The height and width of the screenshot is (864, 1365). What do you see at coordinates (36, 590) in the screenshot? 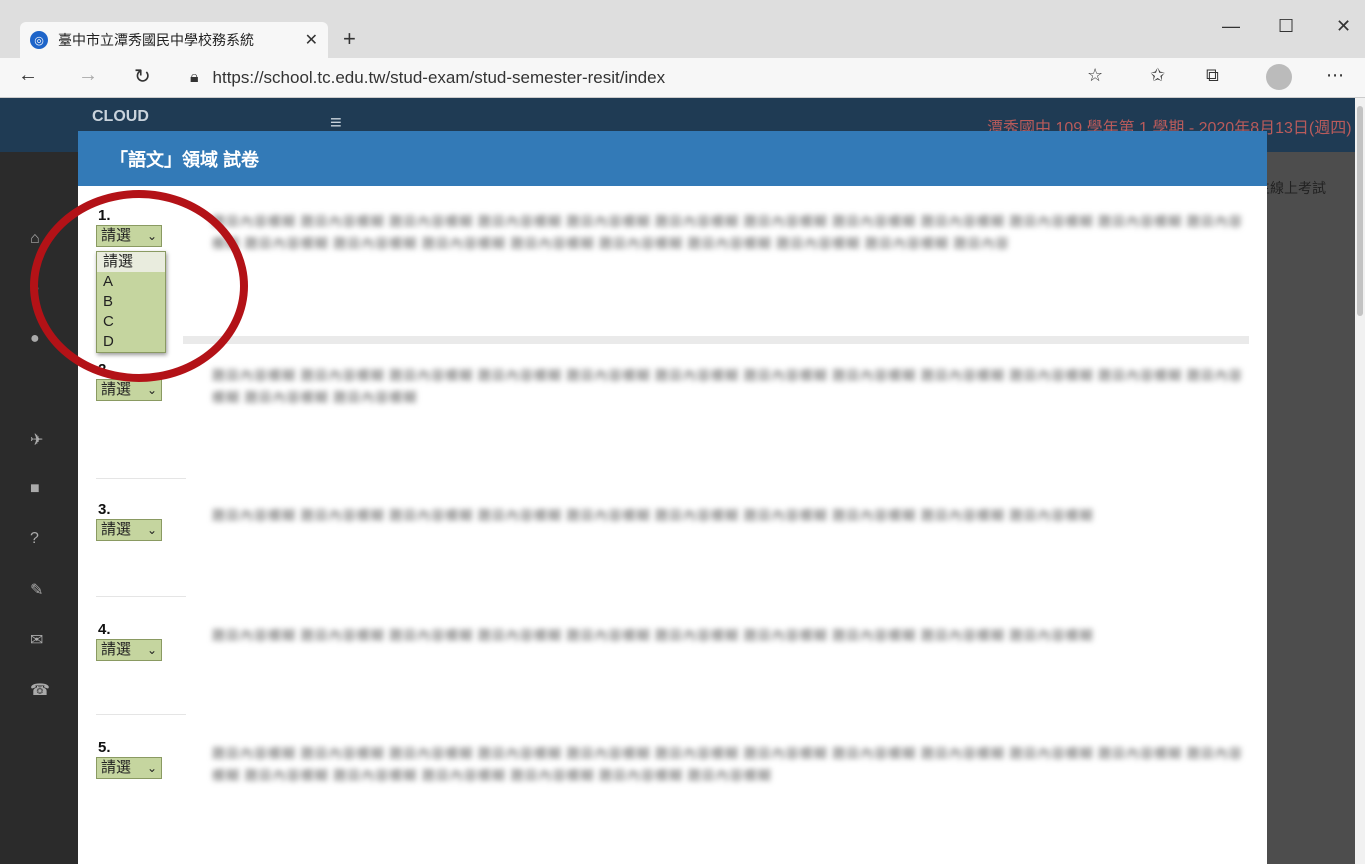
I see `sidebar-item-7: ✎` at bounding box center [36, 590].